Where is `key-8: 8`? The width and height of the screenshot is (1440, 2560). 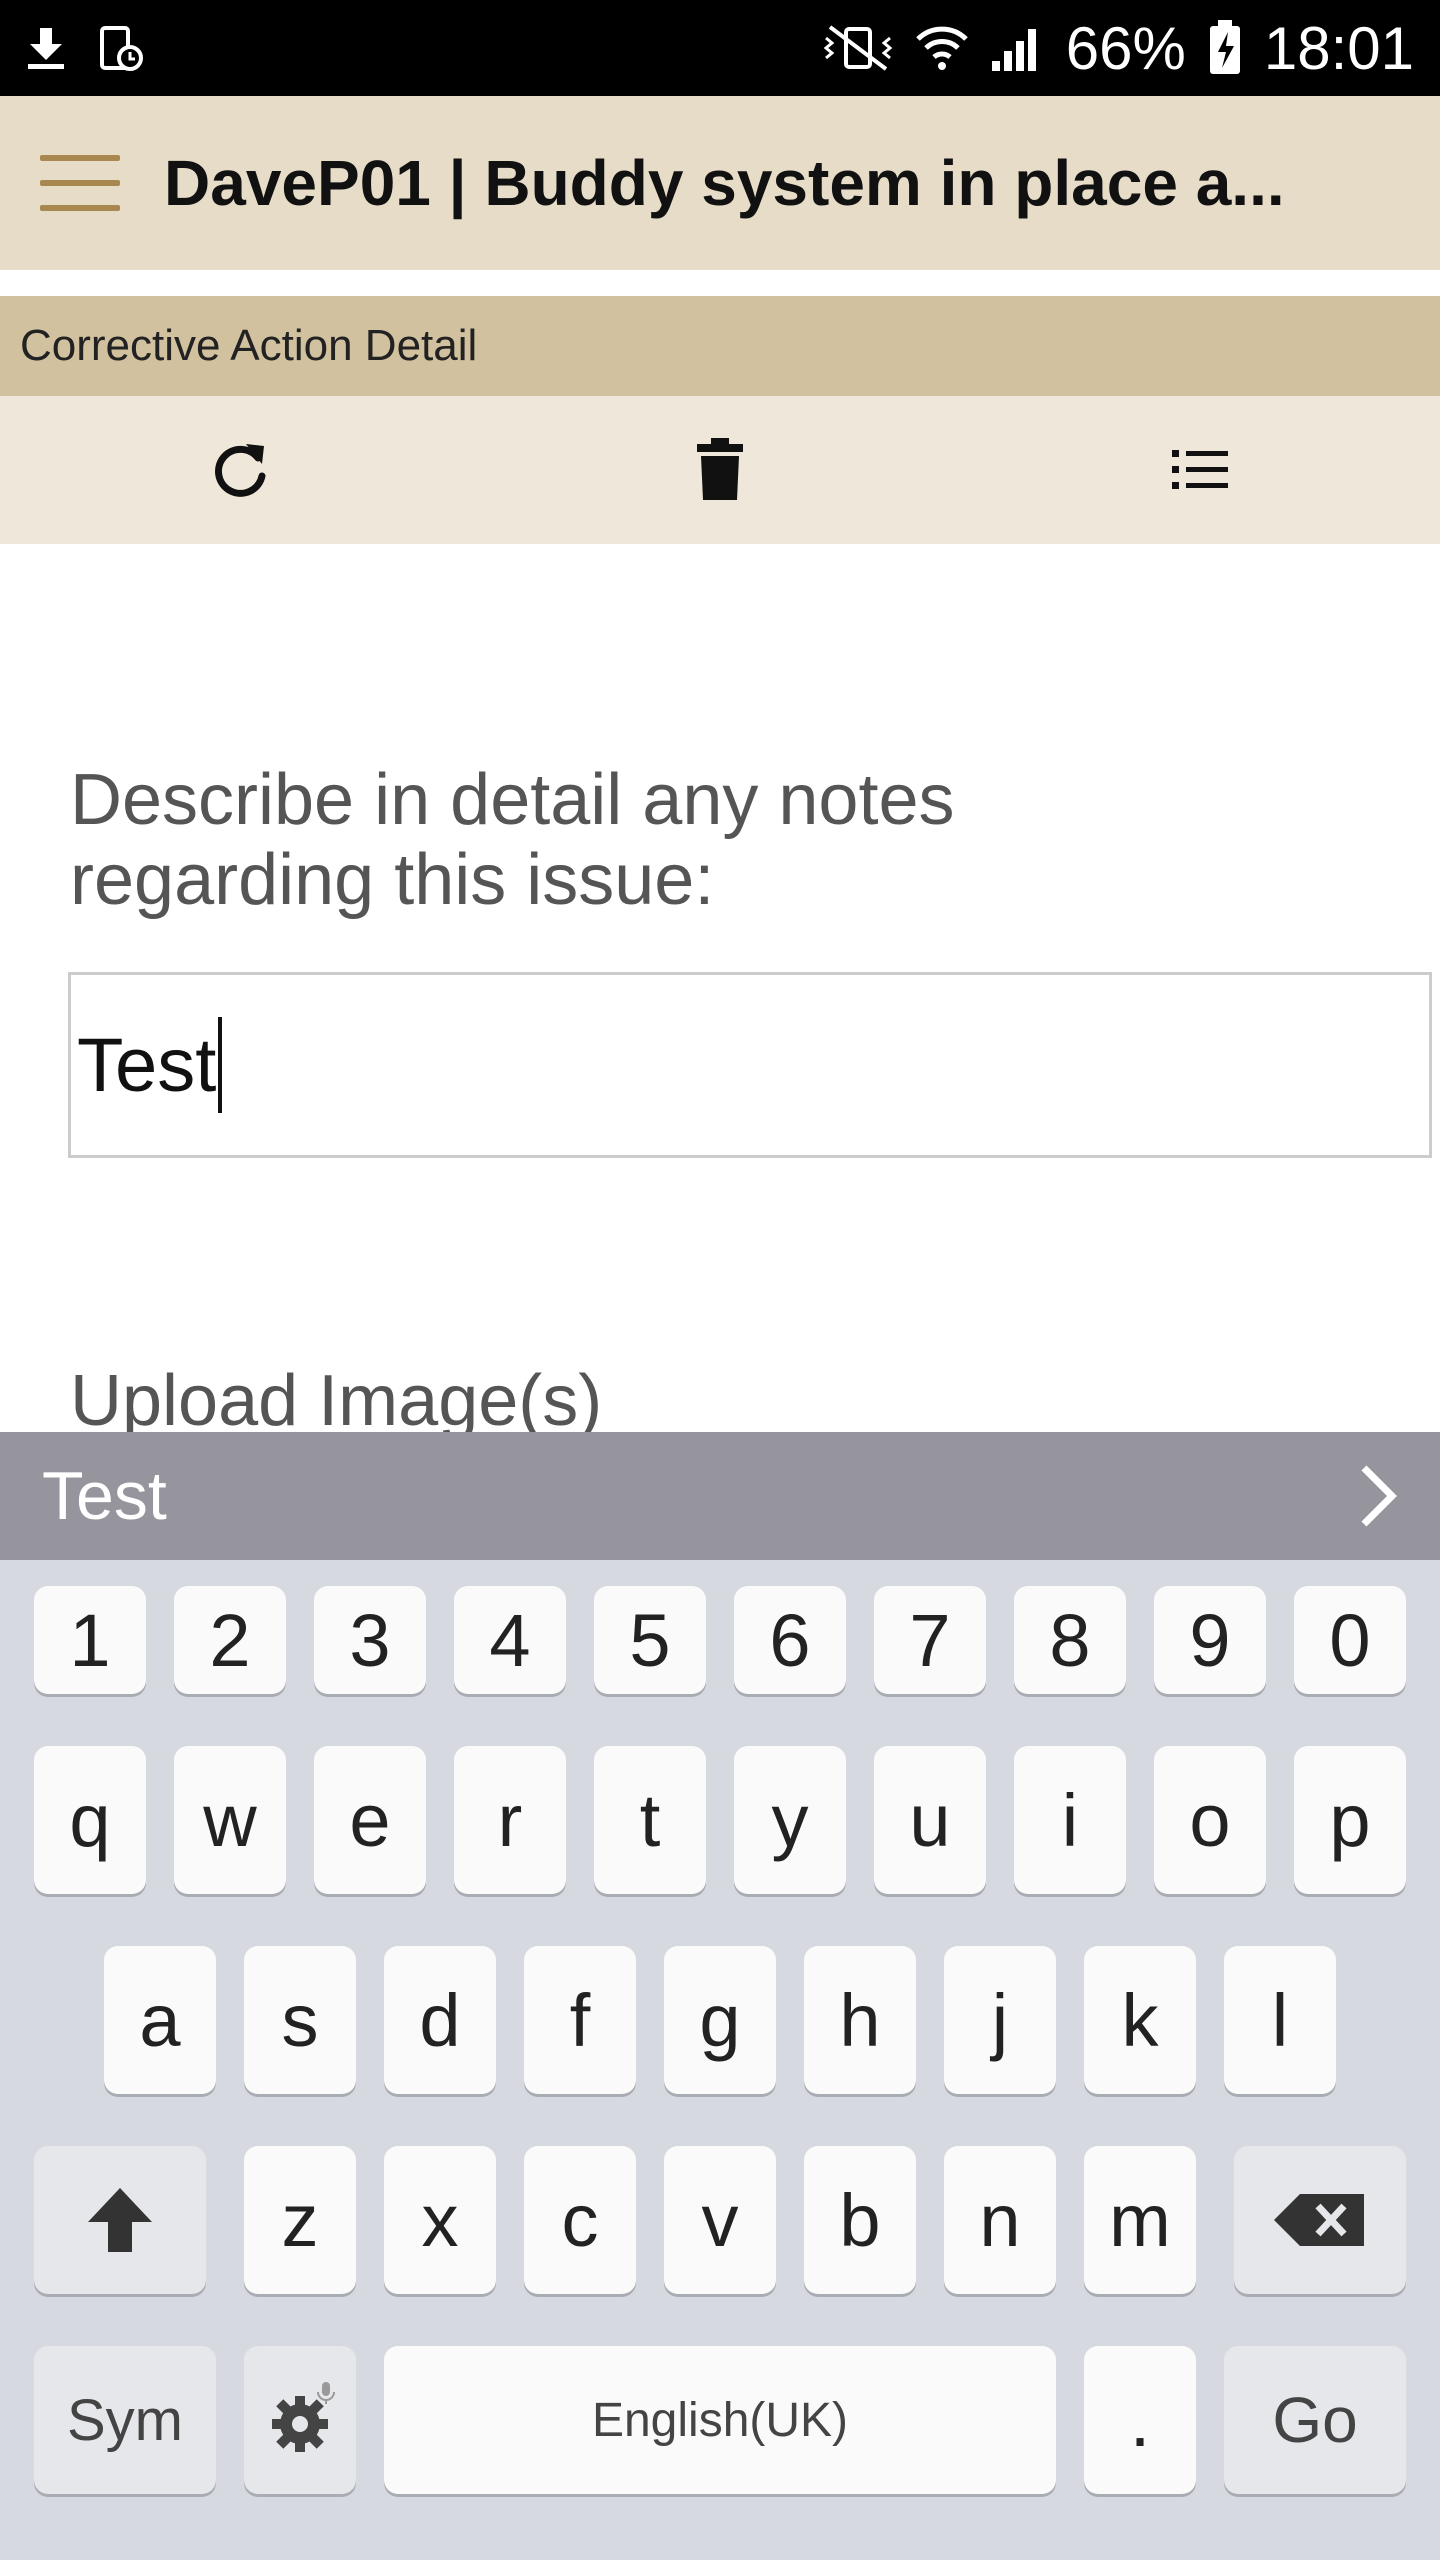 key-8: 8 is located at coordinates (1070, 1640).